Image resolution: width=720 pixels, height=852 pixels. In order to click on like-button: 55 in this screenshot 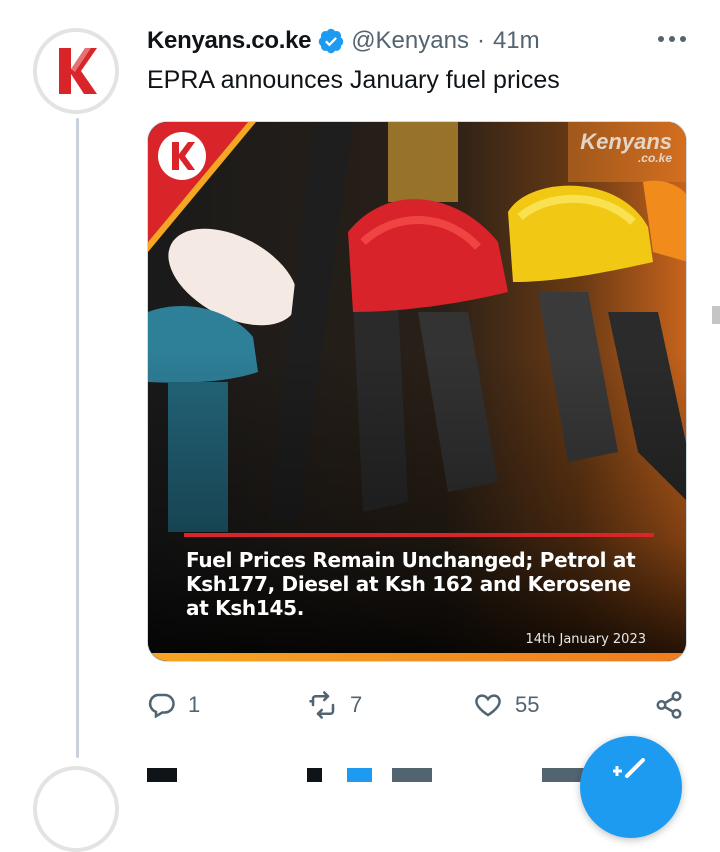, I will do `click(506, 705)`.